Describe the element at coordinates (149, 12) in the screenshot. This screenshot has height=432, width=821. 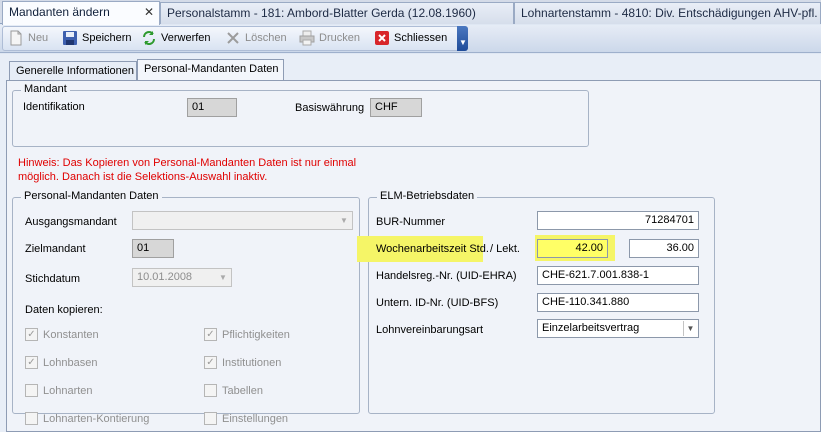
I see `close-icon: ✕` at that location.